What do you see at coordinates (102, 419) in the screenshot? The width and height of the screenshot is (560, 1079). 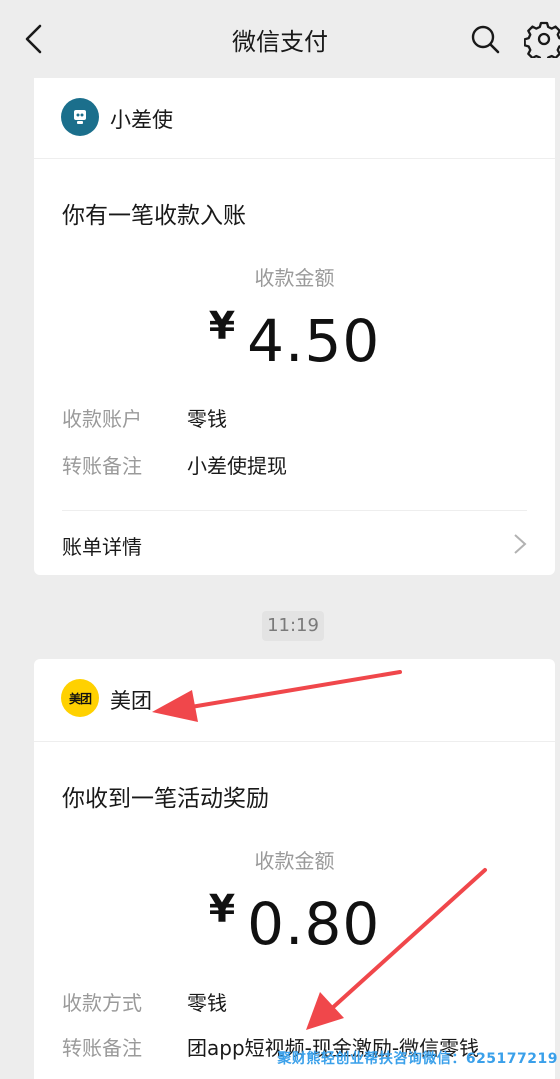 I see `info-key: 收款账户` at bounding box center [102, 419].